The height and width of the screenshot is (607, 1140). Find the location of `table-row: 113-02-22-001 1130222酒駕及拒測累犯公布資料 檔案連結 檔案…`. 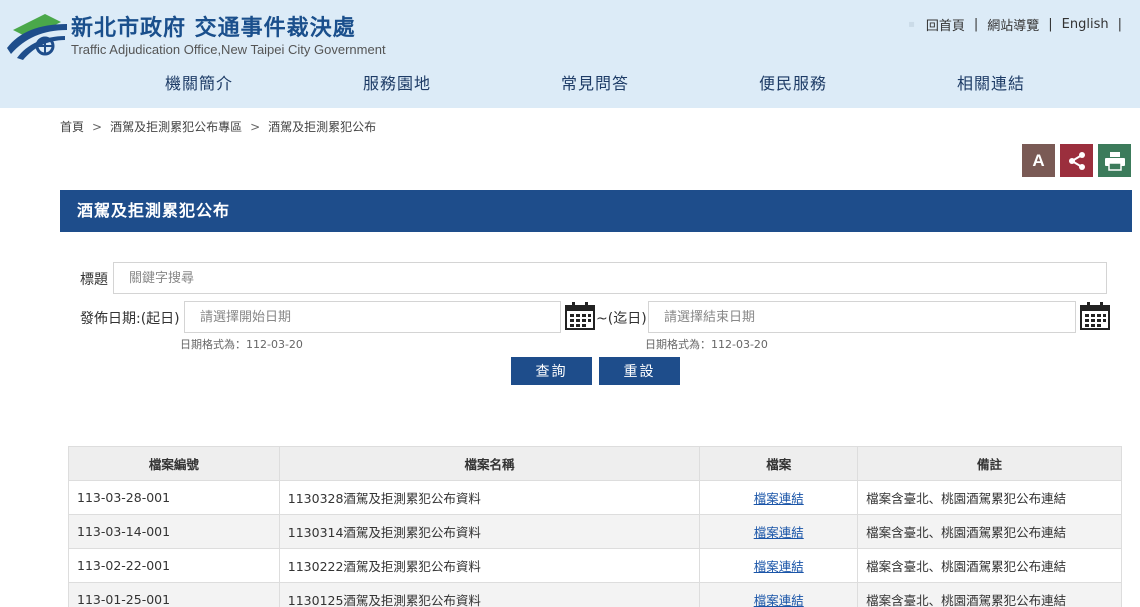

table-row: 113-02-22-001 1130222酒駕及拒測累犯公布資料 檔案連結 檔案… is located at coordinates (595, 565).